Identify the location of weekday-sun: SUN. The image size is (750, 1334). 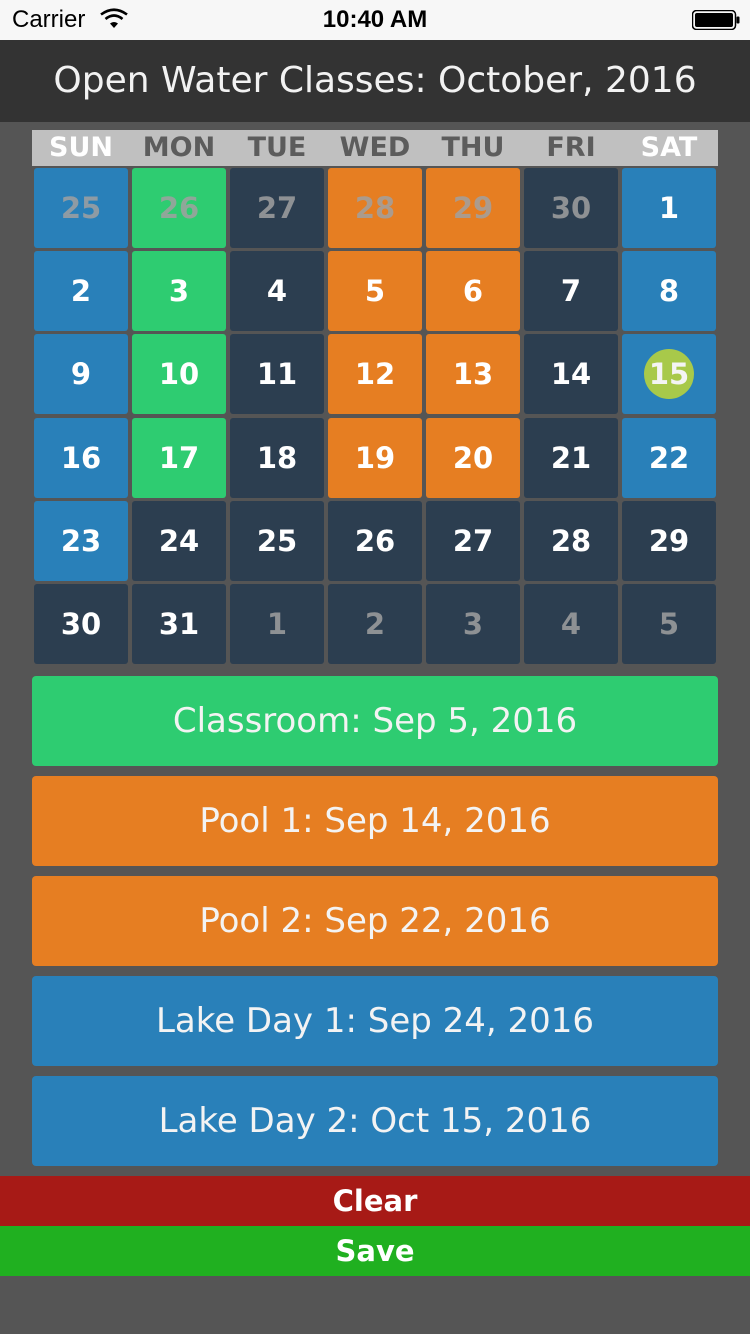
(81, 147).